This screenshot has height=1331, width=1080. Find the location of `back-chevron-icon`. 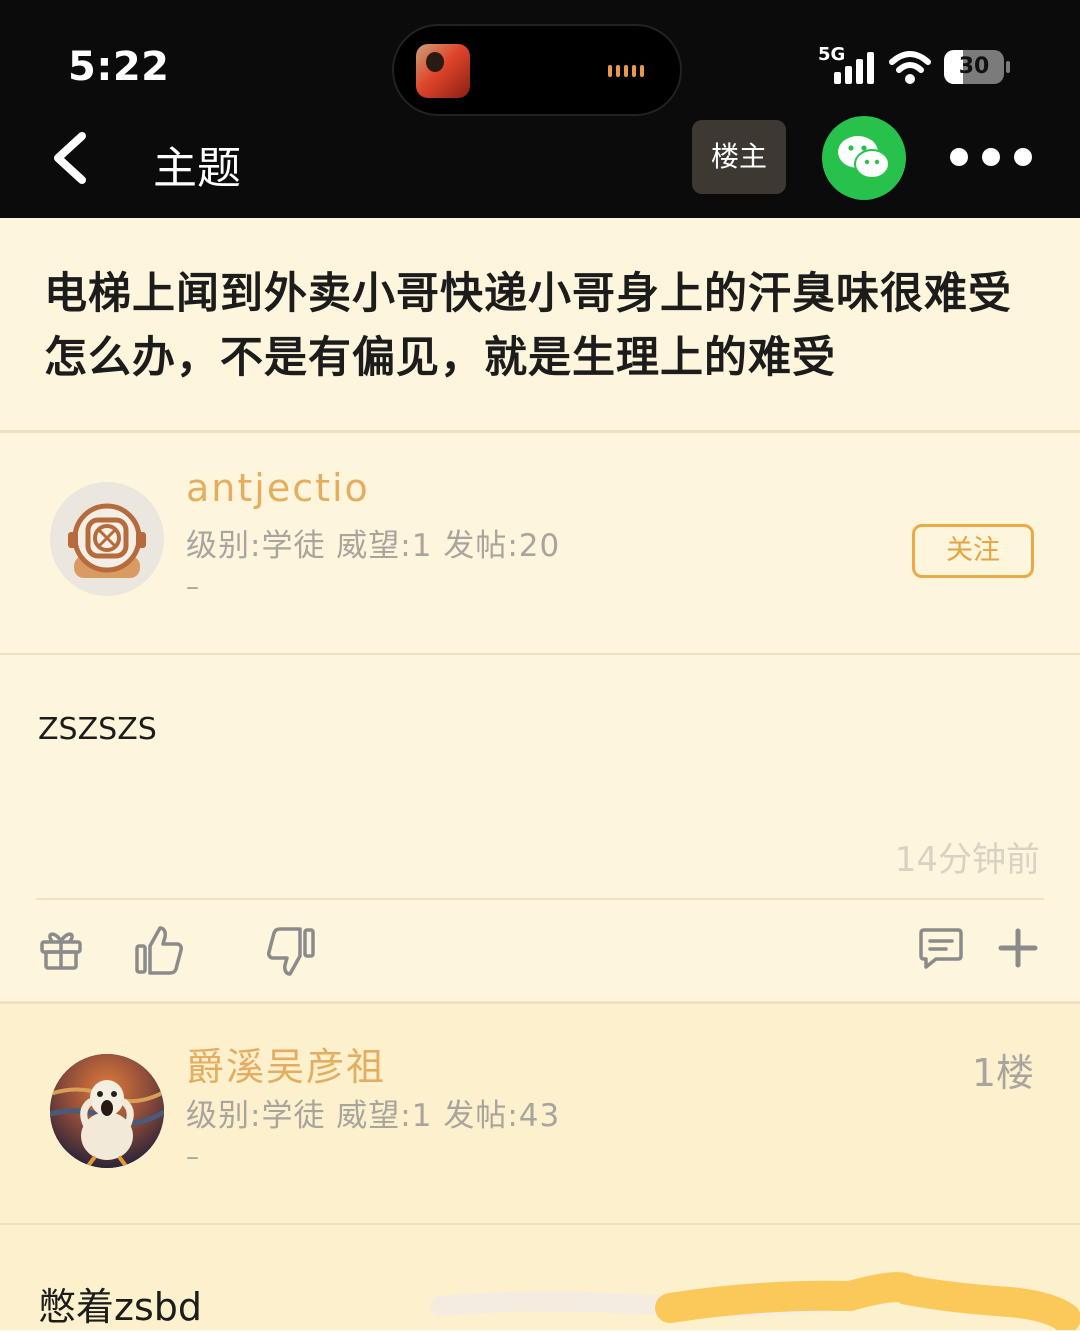

back-chevron-icon is located at coordinates (70, 158).